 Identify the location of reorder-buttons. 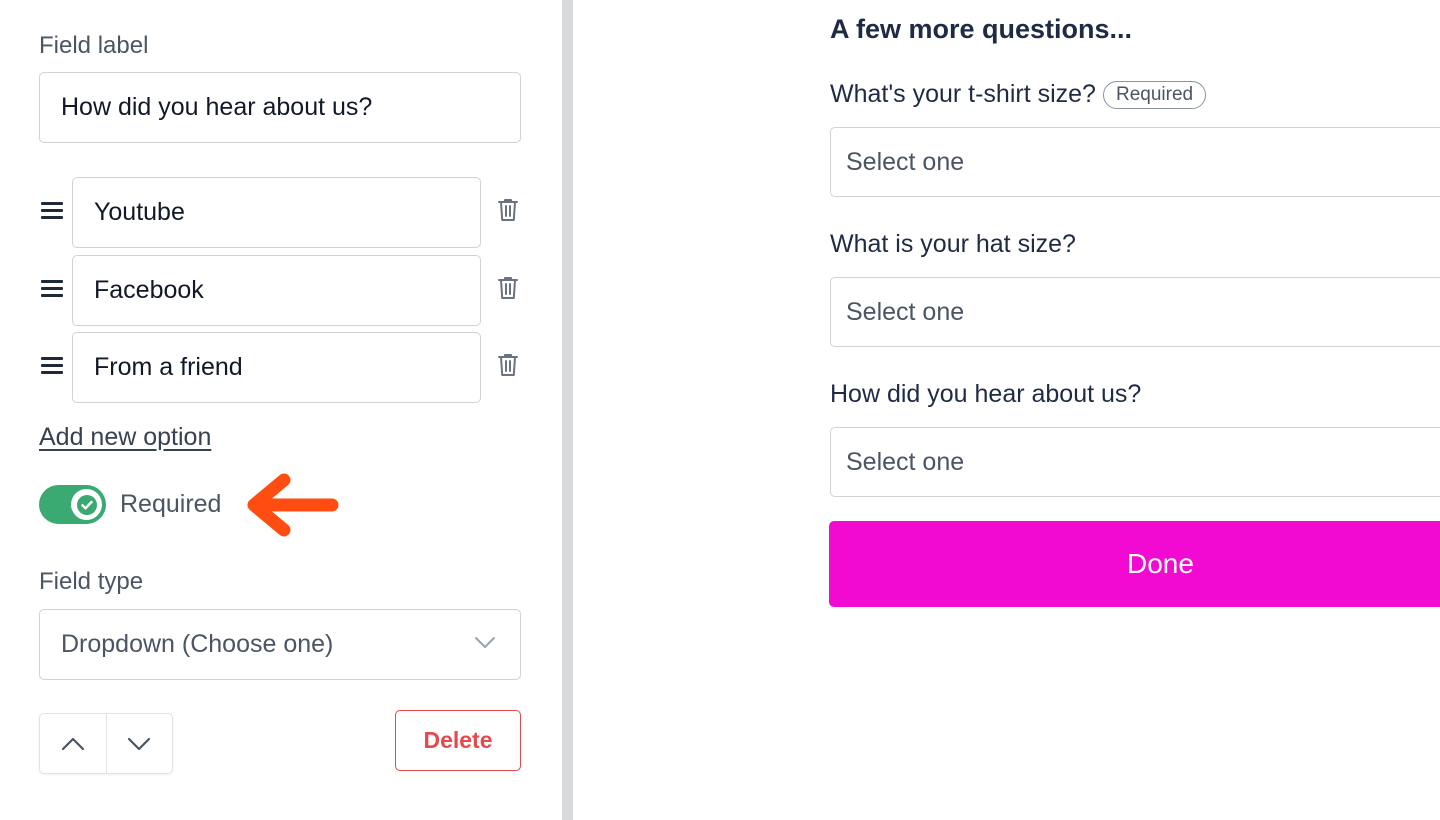
(106, 743).